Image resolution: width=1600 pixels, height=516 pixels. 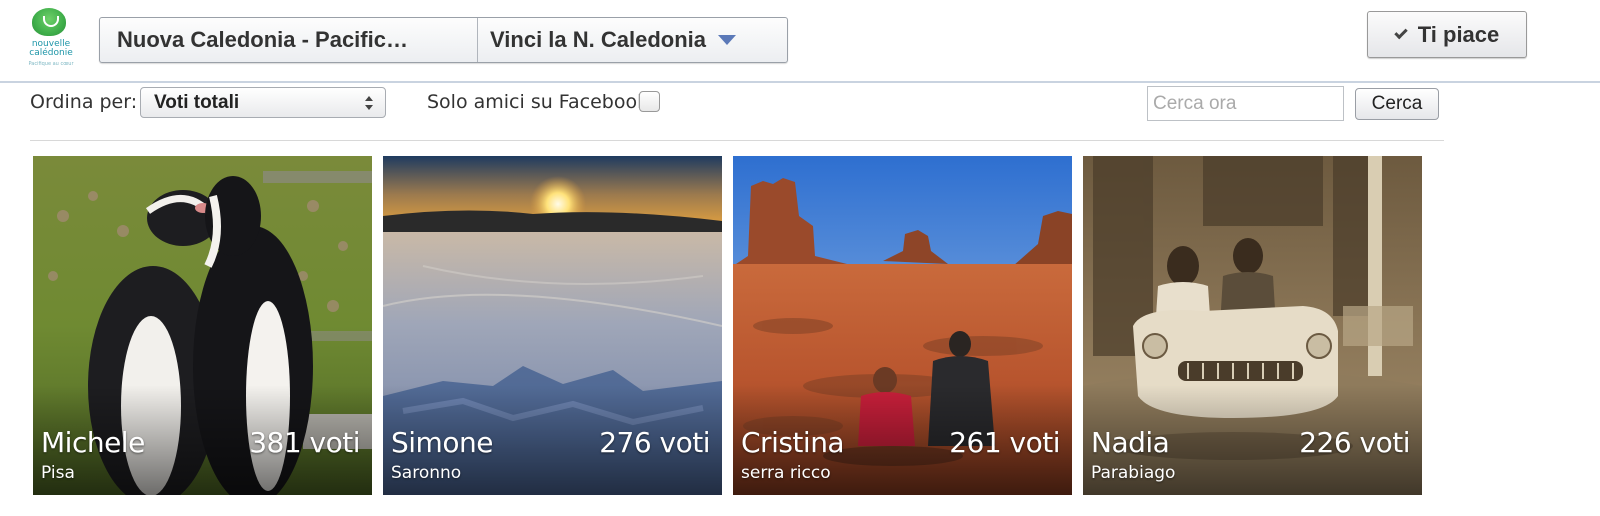 I want to click on logo-text: nouvelle calédonie, so click(x=51, y=48).